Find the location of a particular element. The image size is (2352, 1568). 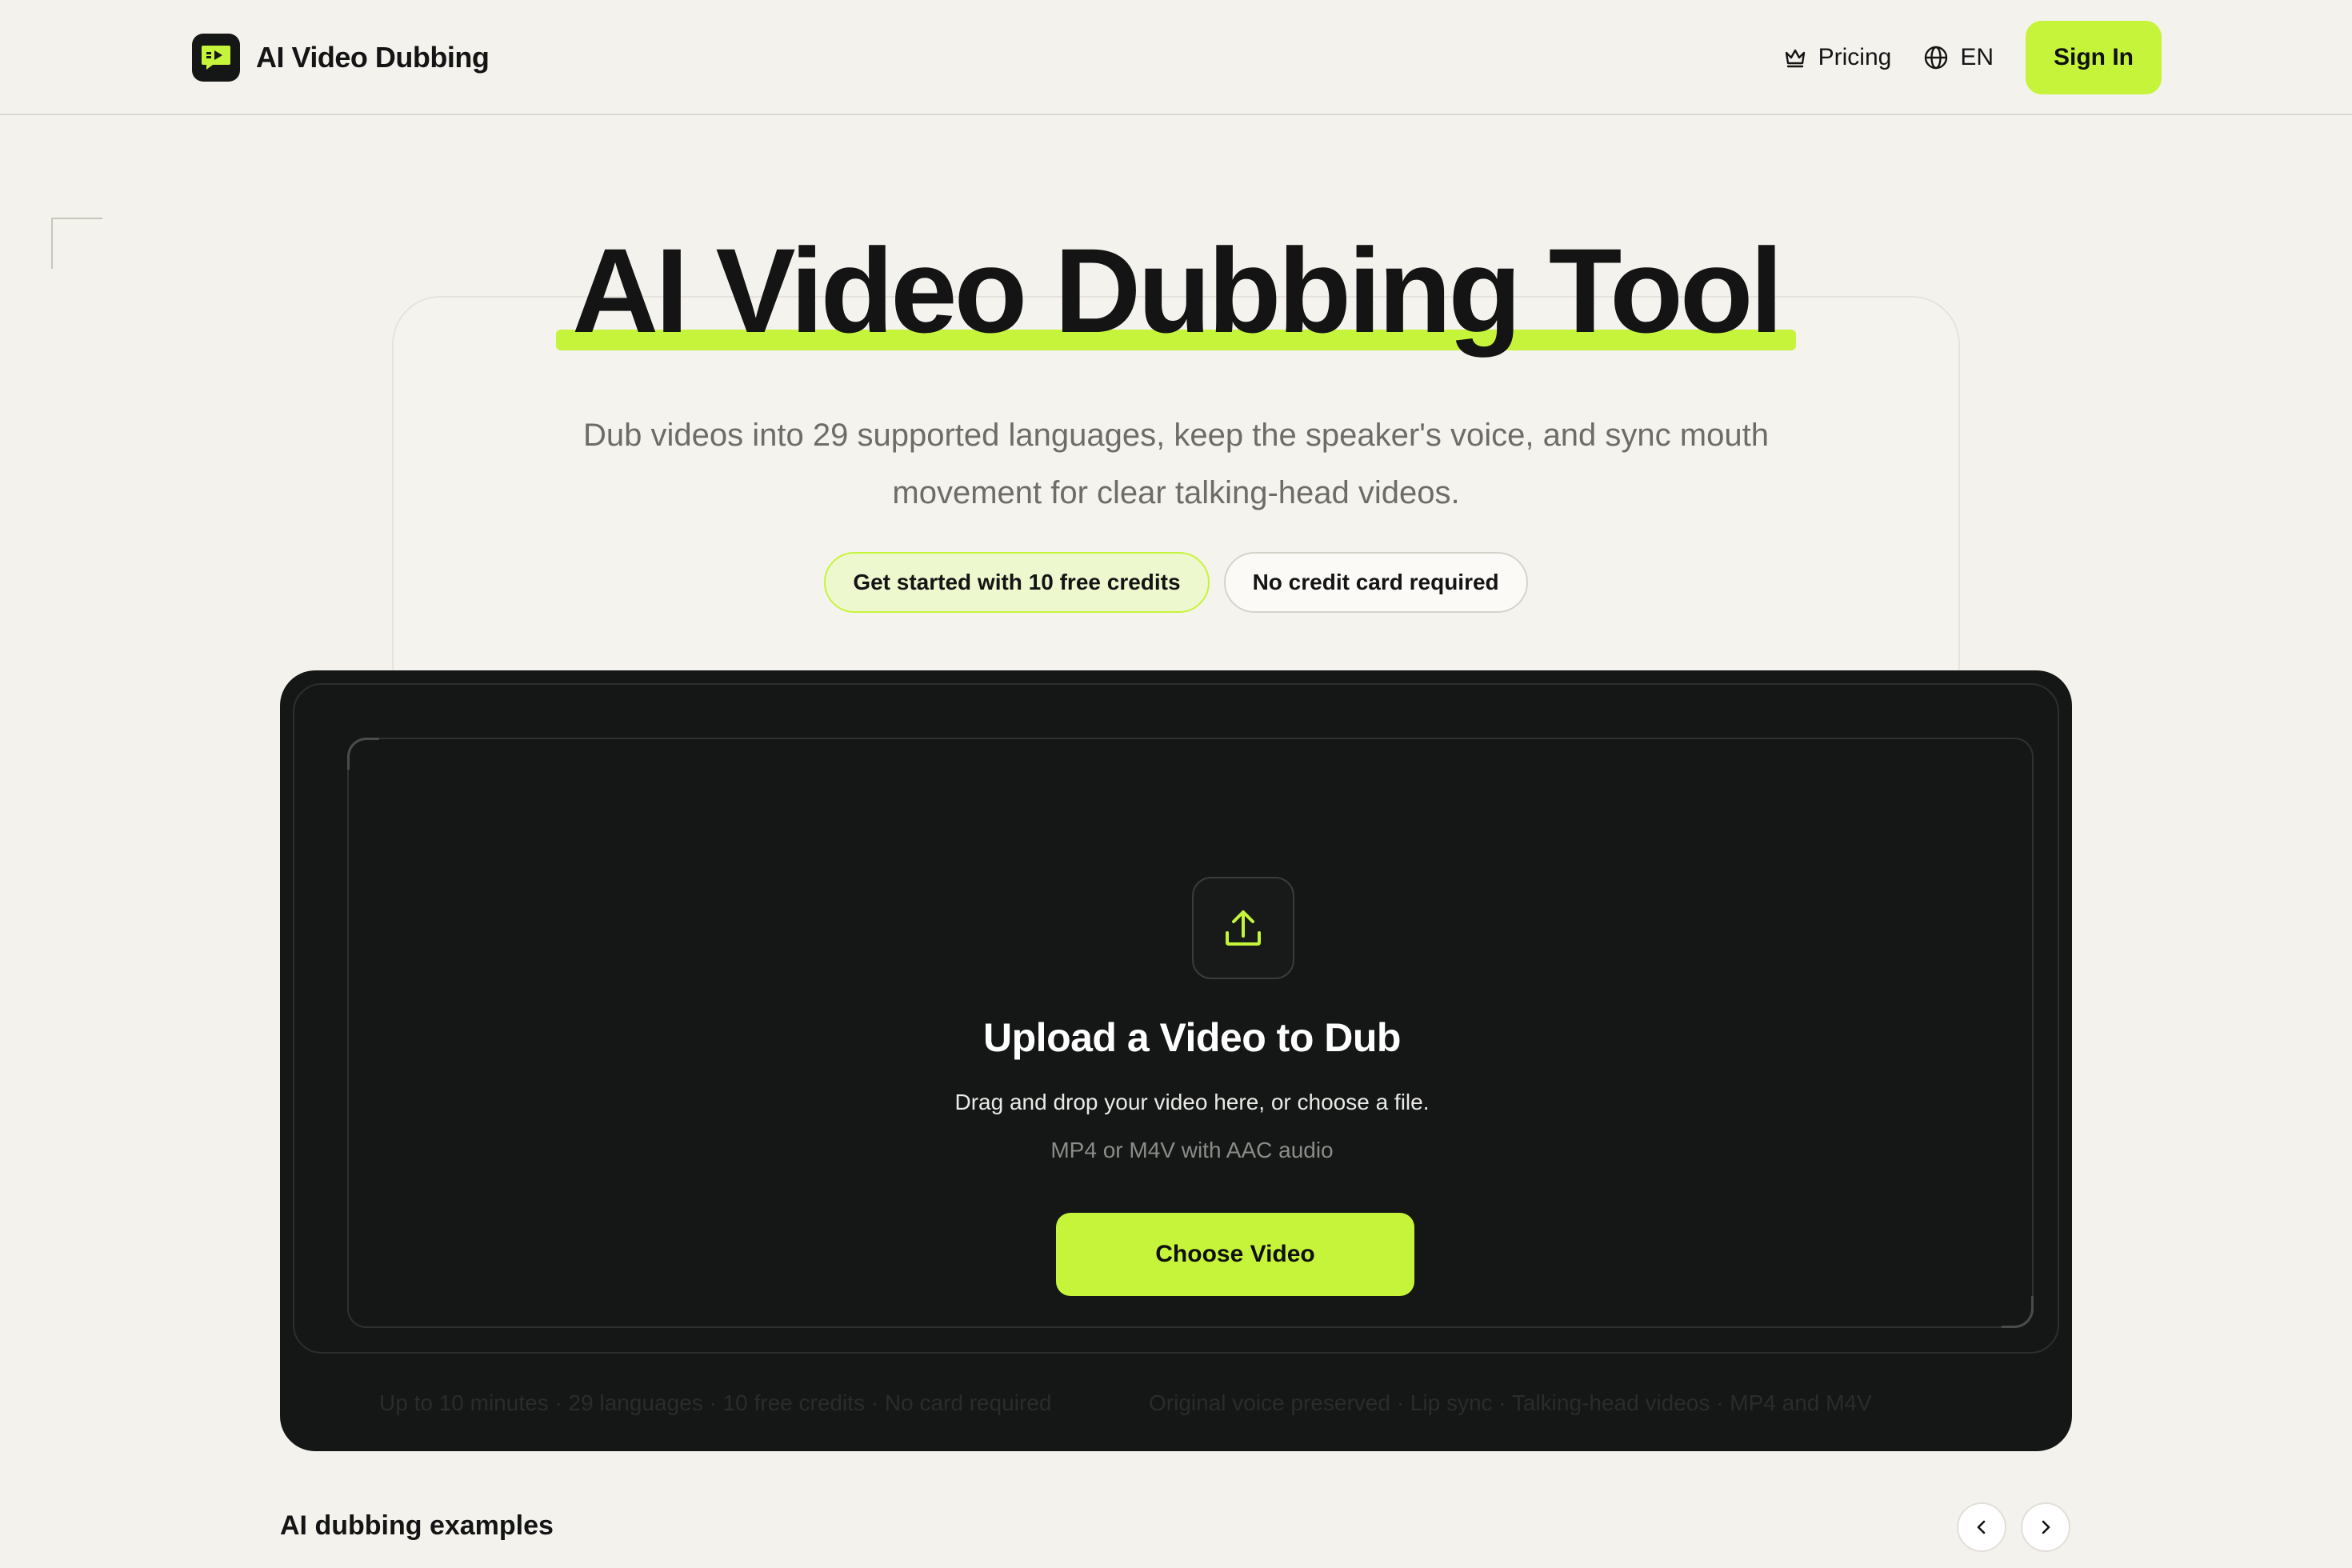

nav-pricing-label: Pricing is located at coordinates (1855, 57).